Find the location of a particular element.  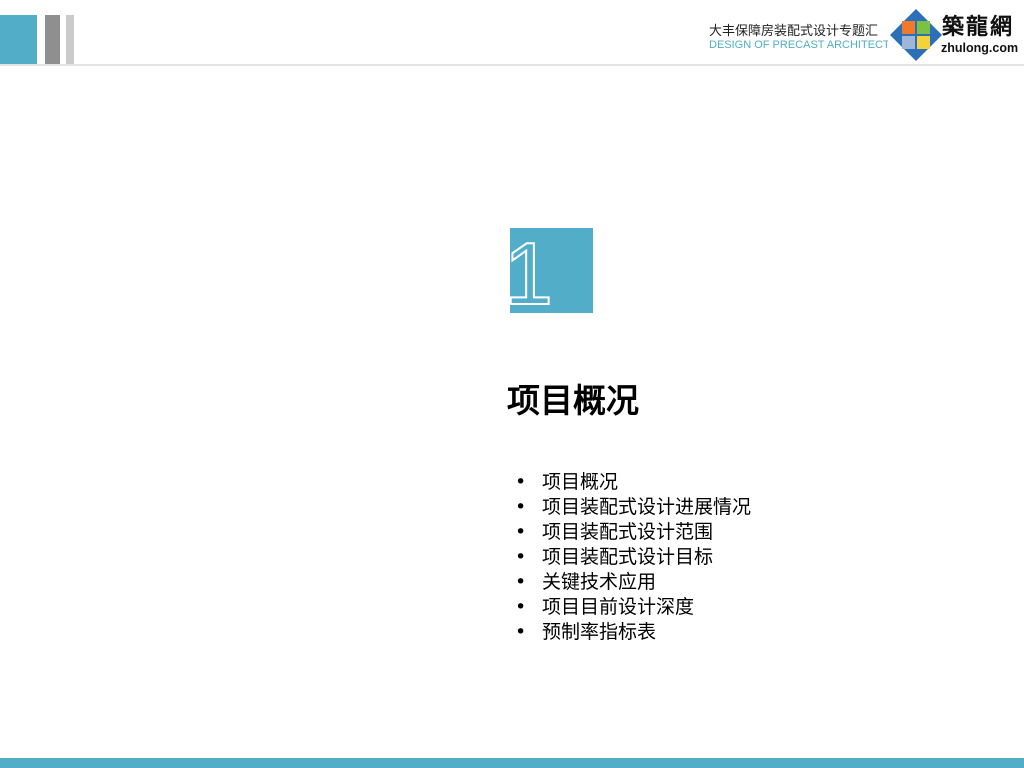

logo-text-en: zhulong.com is located at coordinates (980, 48).